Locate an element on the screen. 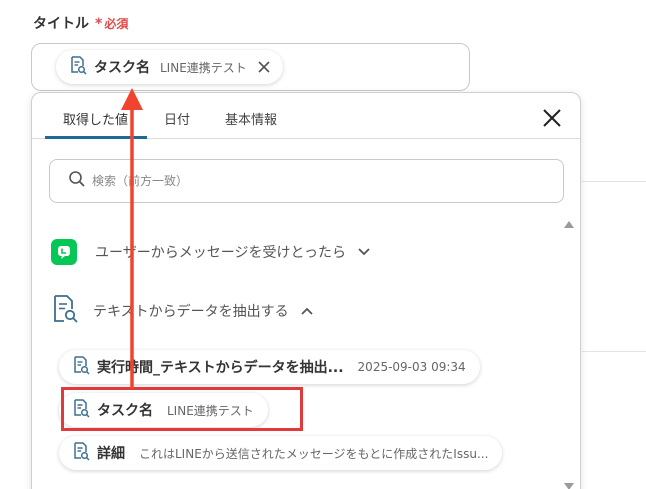  group-line-trigger: ユーザーからメッセージを受けとったら is located at coordinates (210, 252).